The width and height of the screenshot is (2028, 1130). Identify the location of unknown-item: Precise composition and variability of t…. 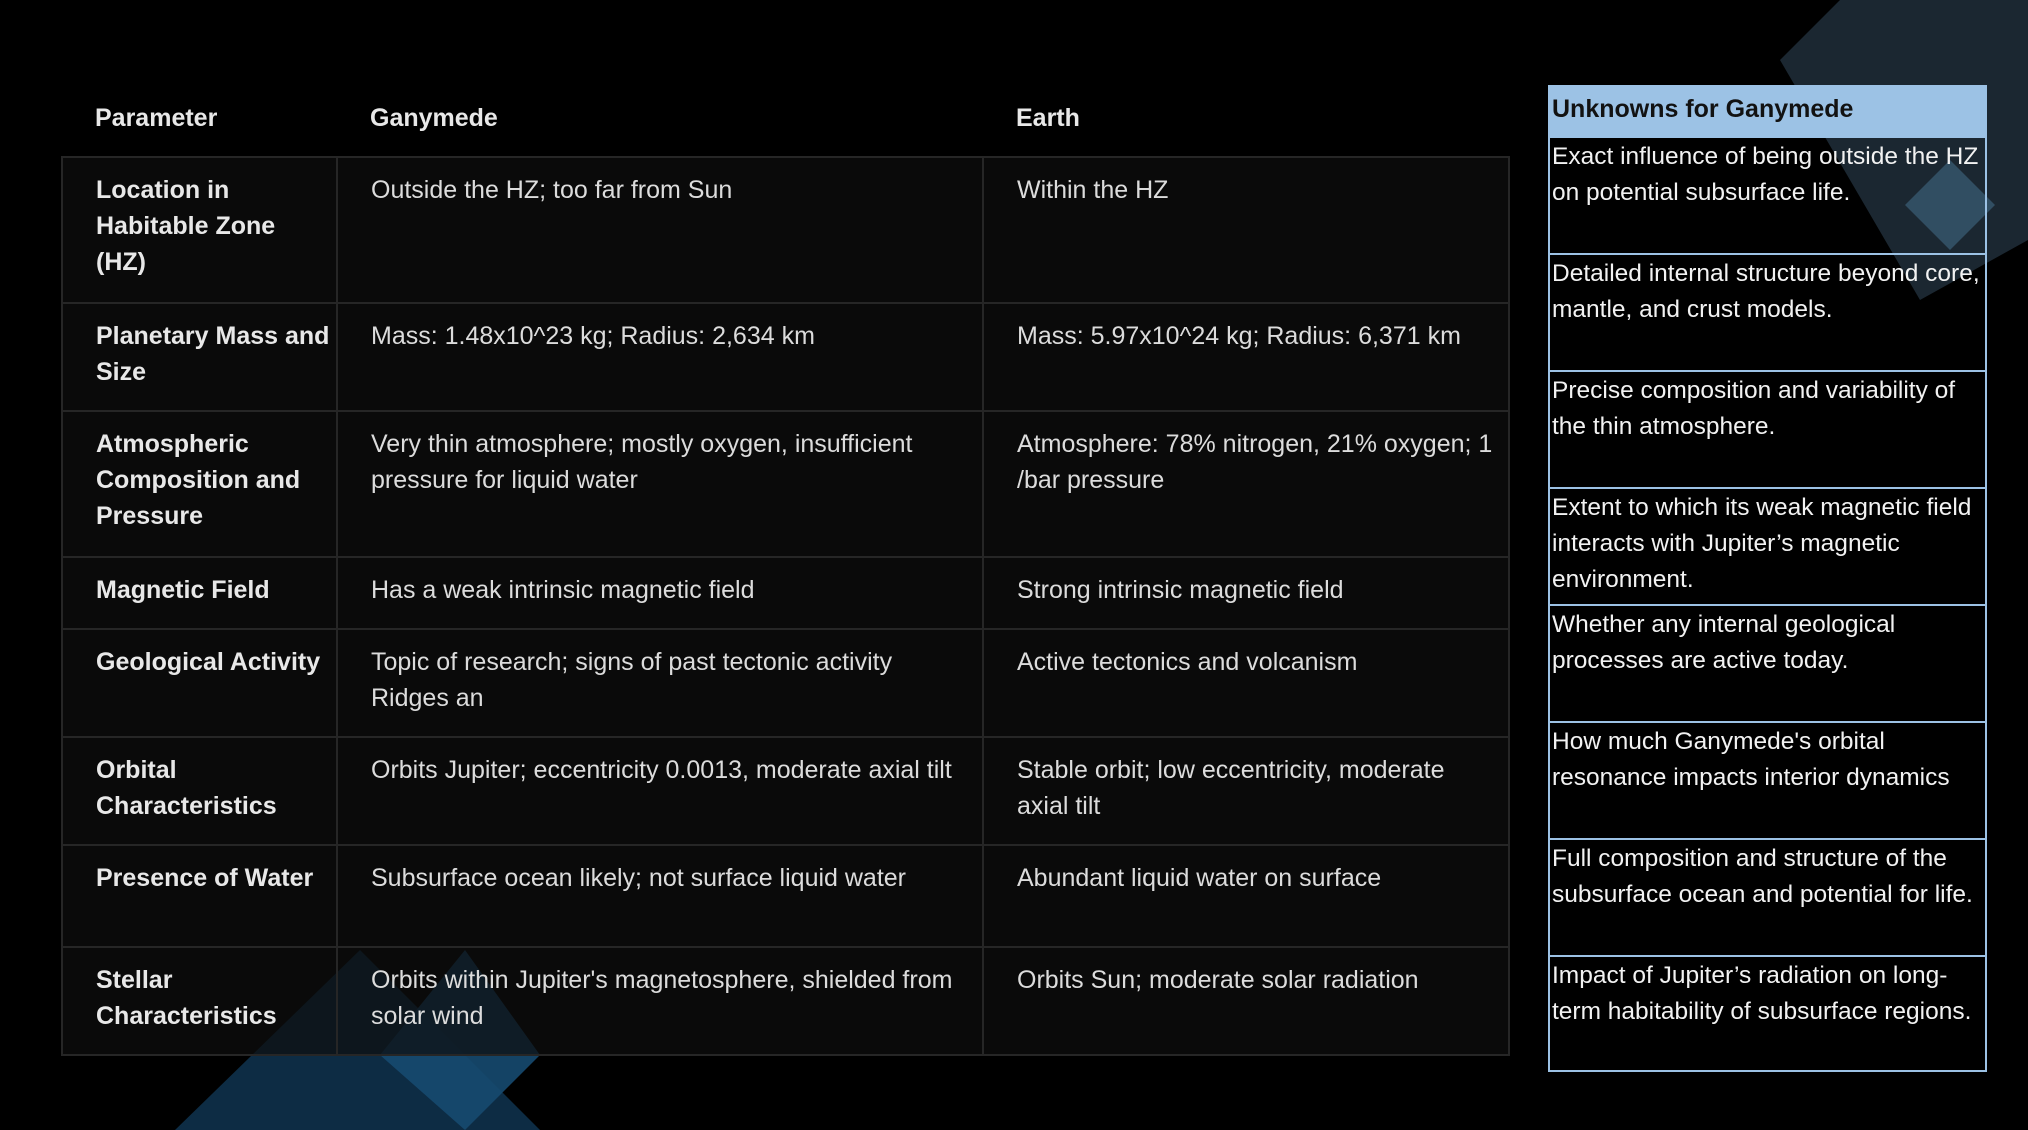
(1767, 428).